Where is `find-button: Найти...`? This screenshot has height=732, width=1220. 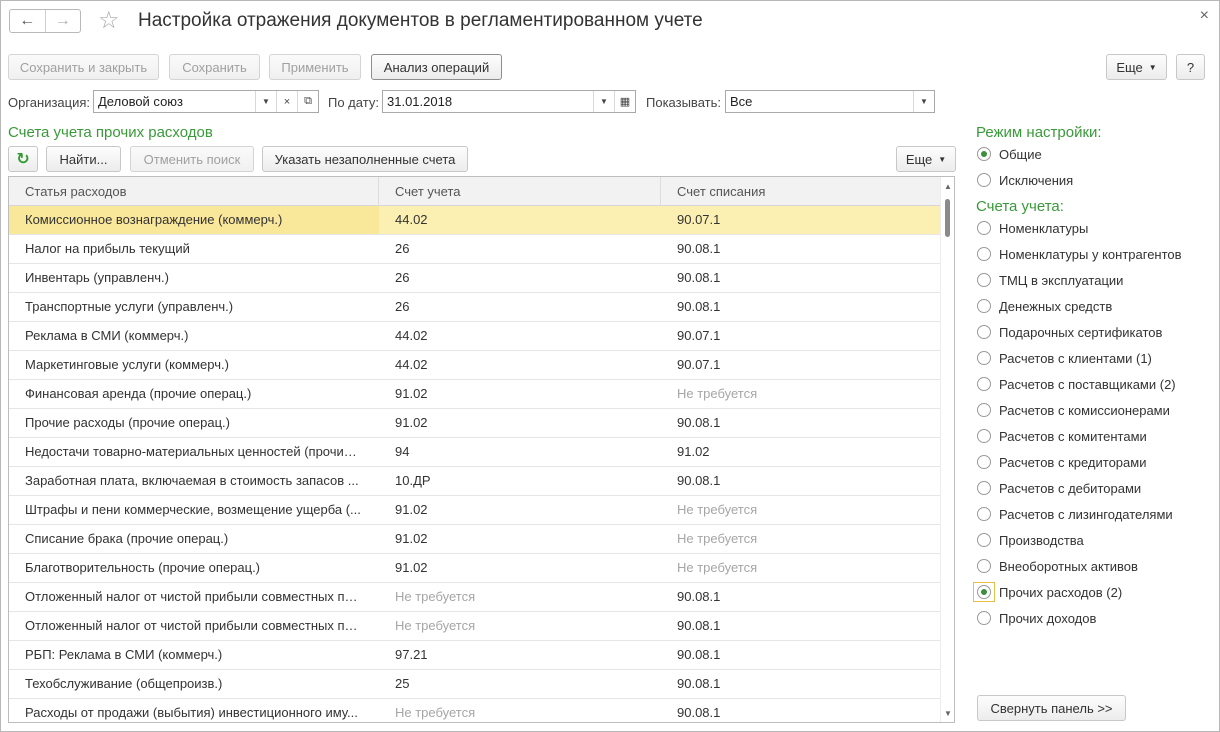
find-button: Найти... is located at coordinates (83, 159).